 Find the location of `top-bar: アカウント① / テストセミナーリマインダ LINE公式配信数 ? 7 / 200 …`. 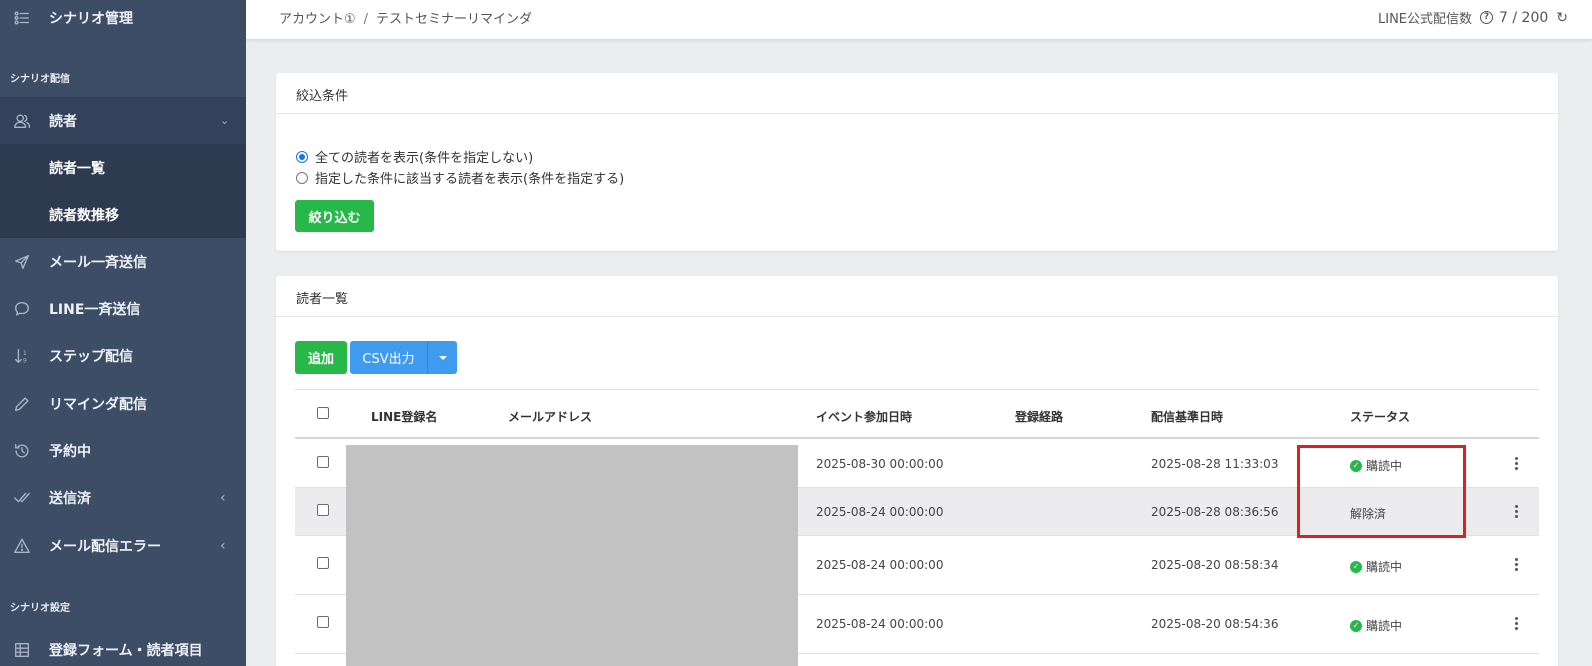

top-bar: アカウント① / テストセミナーリマインダ LINE公式配信数 ? 7 / 200 … is located at coordinates (919, 20).